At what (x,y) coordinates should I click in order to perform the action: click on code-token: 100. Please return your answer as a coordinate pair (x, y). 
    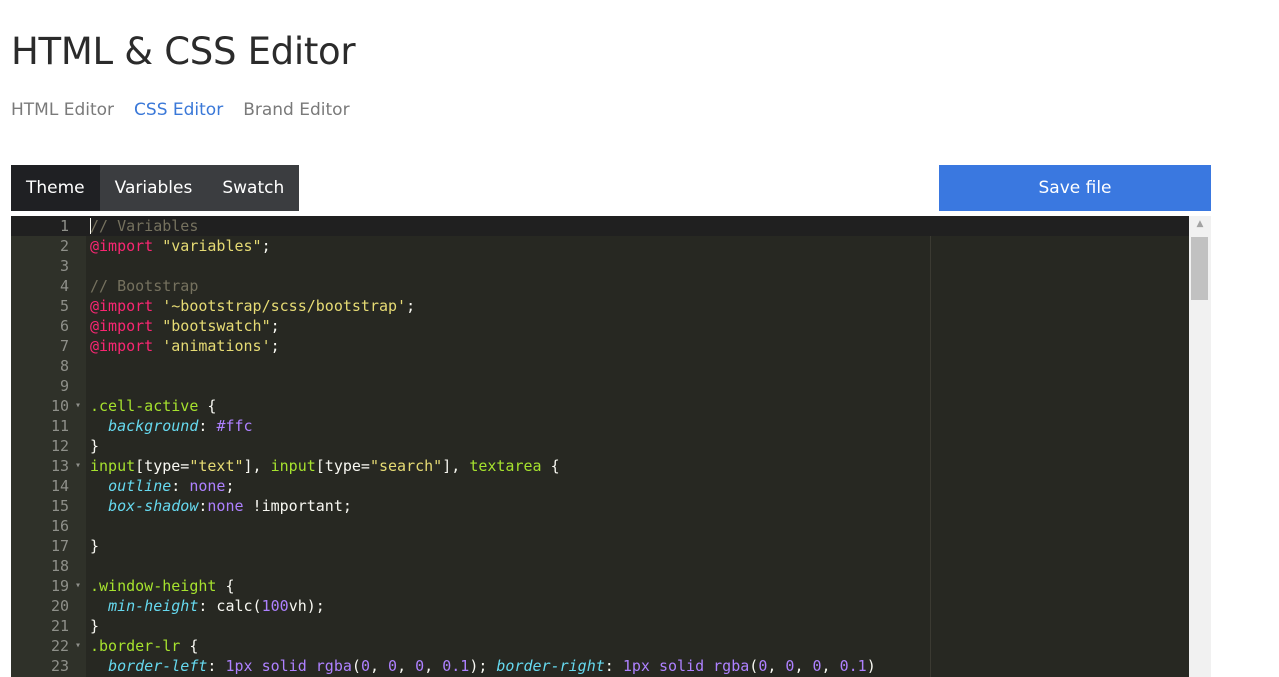
    Looking at the image, I should click on (275, 606).